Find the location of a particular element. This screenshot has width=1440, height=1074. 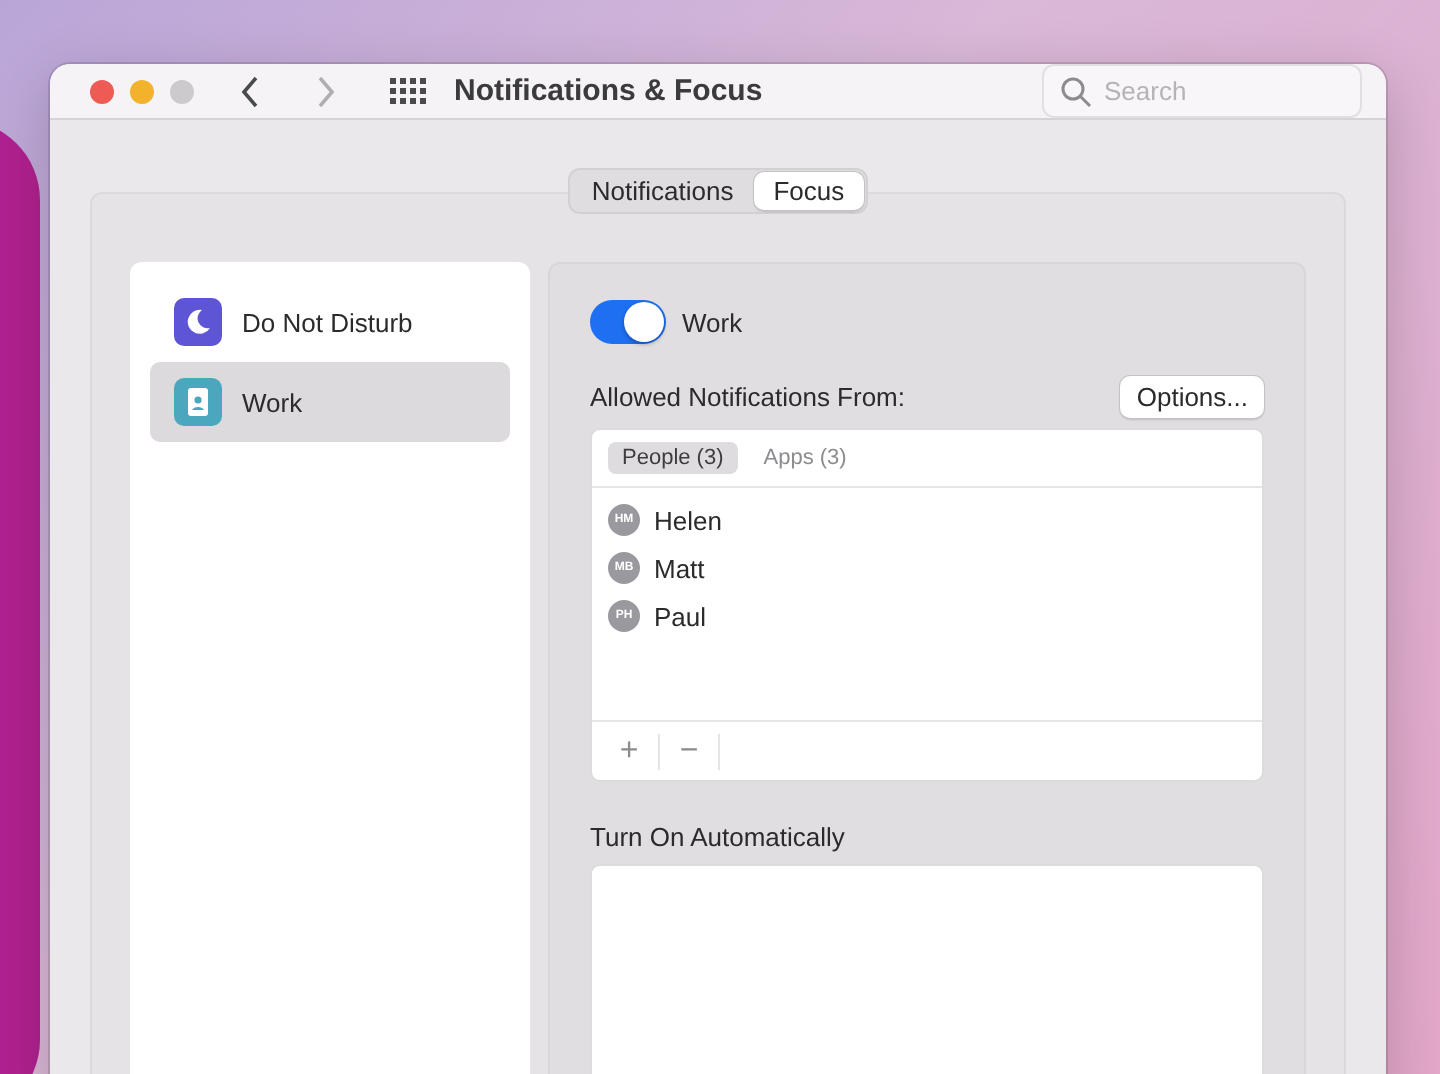

forward-icon is located at coordinates (326, 91).